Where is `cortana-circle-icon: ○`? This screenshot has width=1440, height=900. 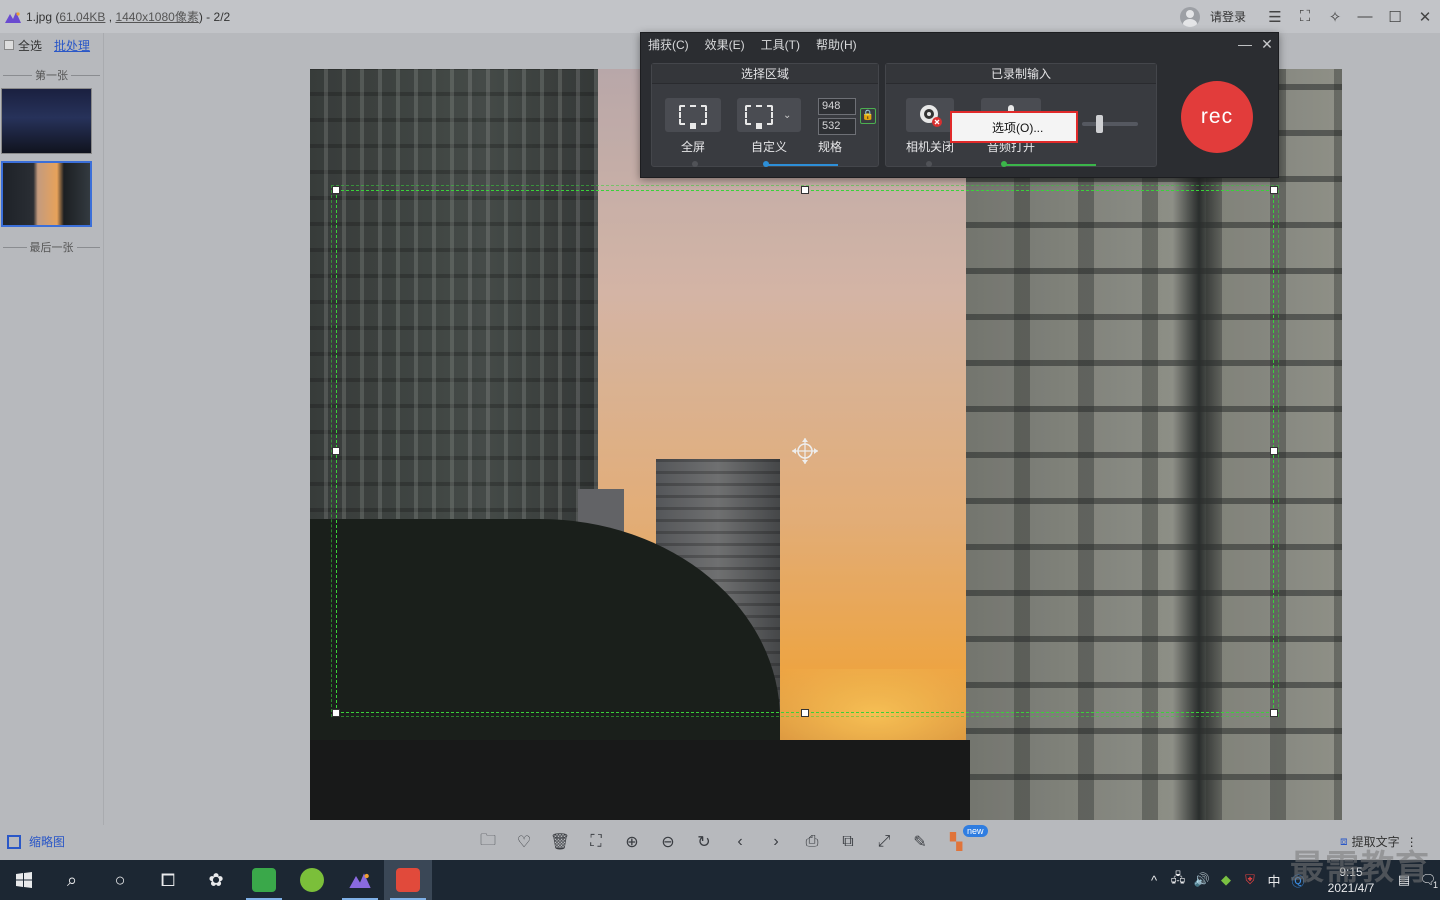
cortana-circle-icon: ○ is located at coordinates (120, 880).